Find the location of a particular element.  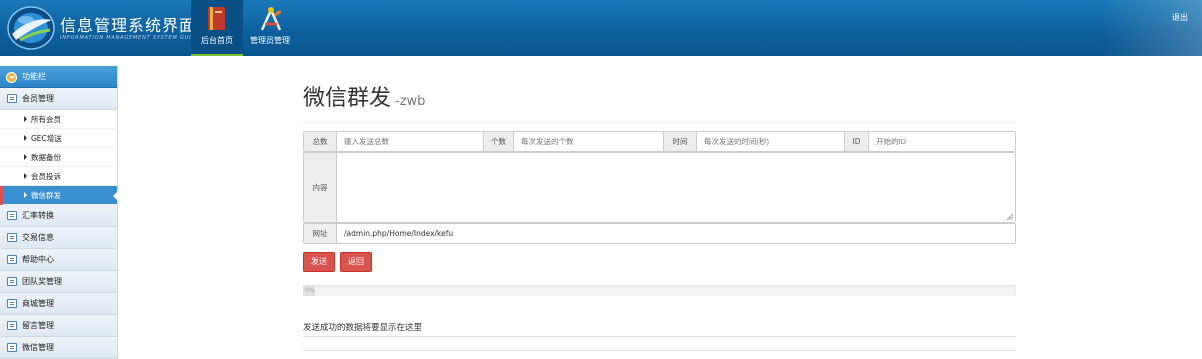

resize-grip-icon is located at coordinates (1010, 217).